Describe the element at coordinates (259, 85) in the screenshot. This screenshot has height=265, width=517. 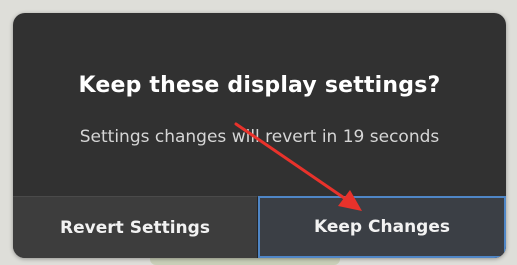
I see `dialog-title: Keep these display settings?` at that location.